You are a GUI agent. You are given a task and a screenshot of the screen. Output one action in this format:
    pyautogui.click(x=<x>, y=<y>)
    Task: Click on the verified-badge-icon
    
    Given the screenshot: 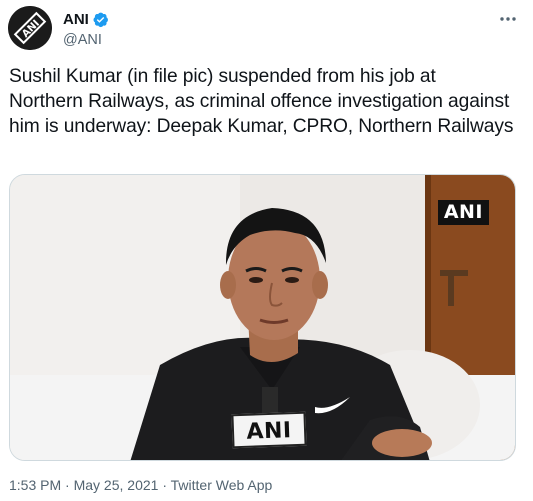 What is the action you would take?
    pyautogui.click(x=100, y=19)
    